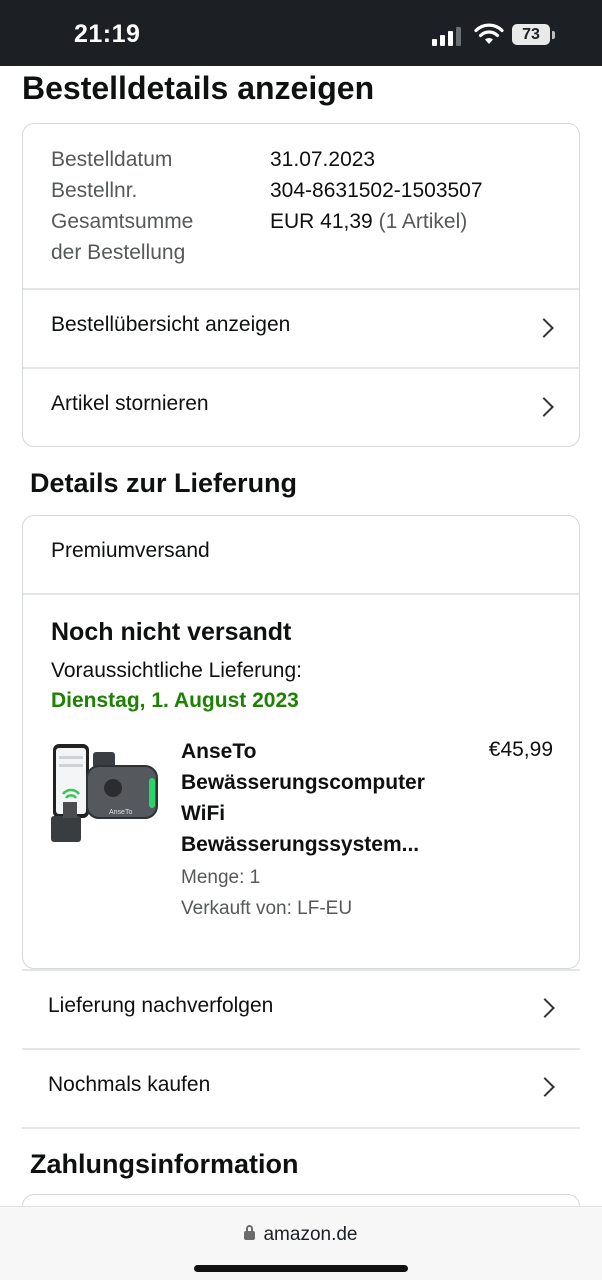 The height and width of the screenshot is (1280, 602). What do you see at coordinates (301, 33) in the screenshot?
I see `status-bar: 21:19 73` at bounding box center [301, 33].